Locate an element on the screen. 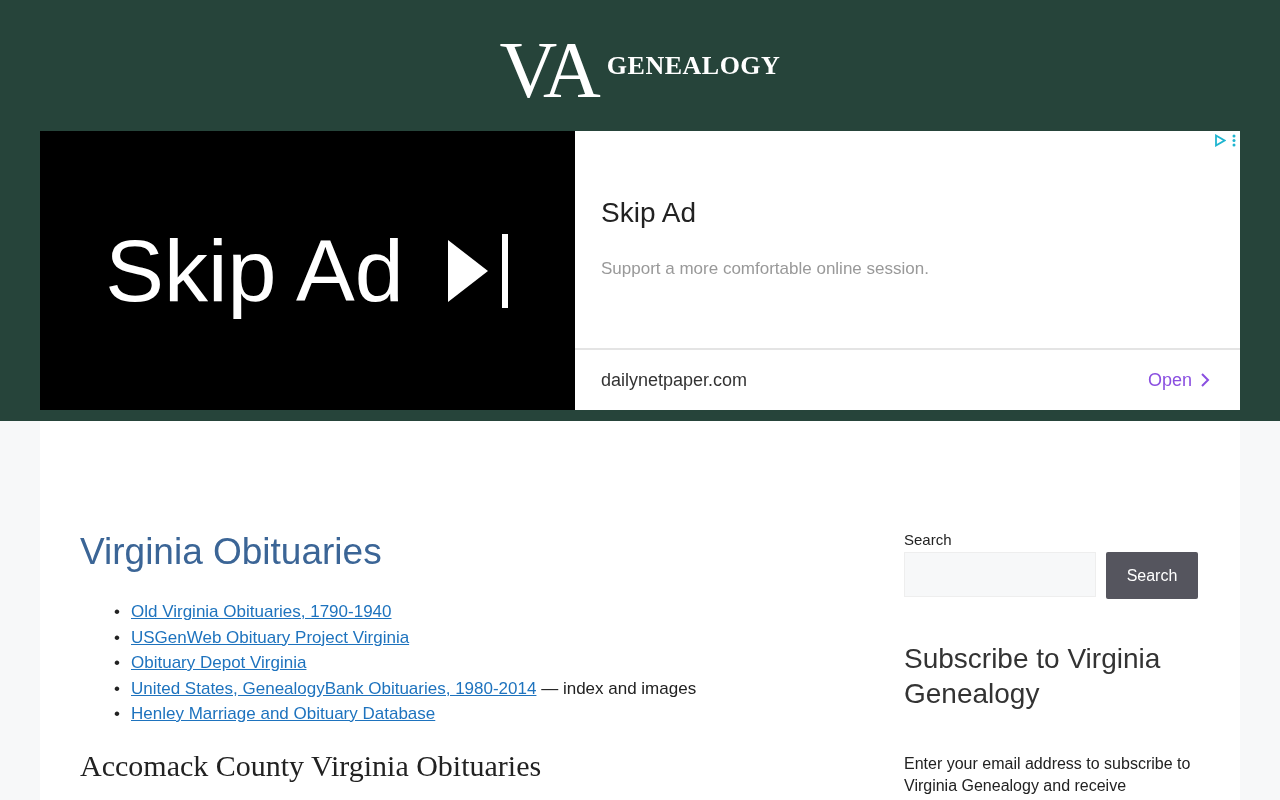 The height and width of the screenshot is (800, 1280). open-button: Open is located at coordinates (1178, 380).